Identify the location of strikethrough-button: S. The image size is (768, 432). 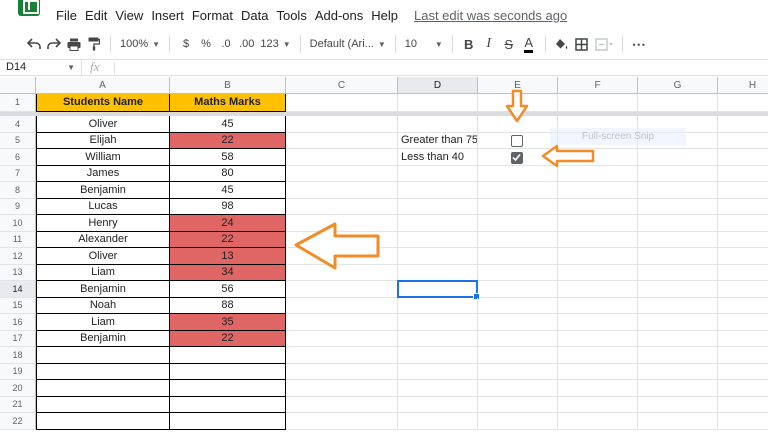
(509, 44).